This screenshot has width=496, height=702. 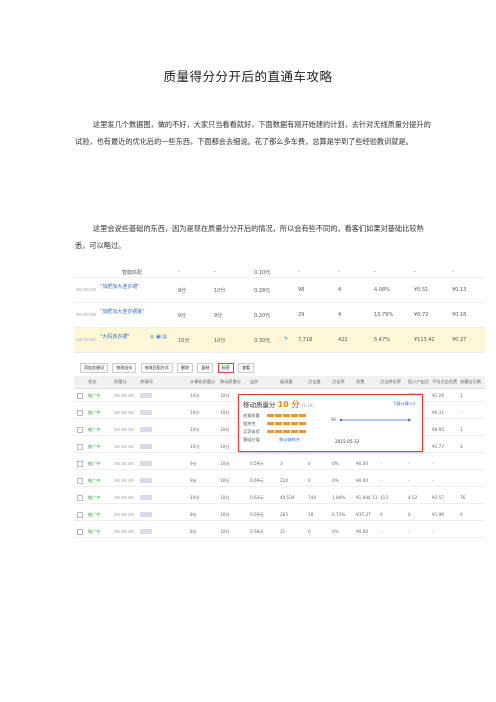 What do you see at coordinates (286, 339) in the screenshot?
I see `edit-pencil-icon: ✎` at bounding box center [286, 339].